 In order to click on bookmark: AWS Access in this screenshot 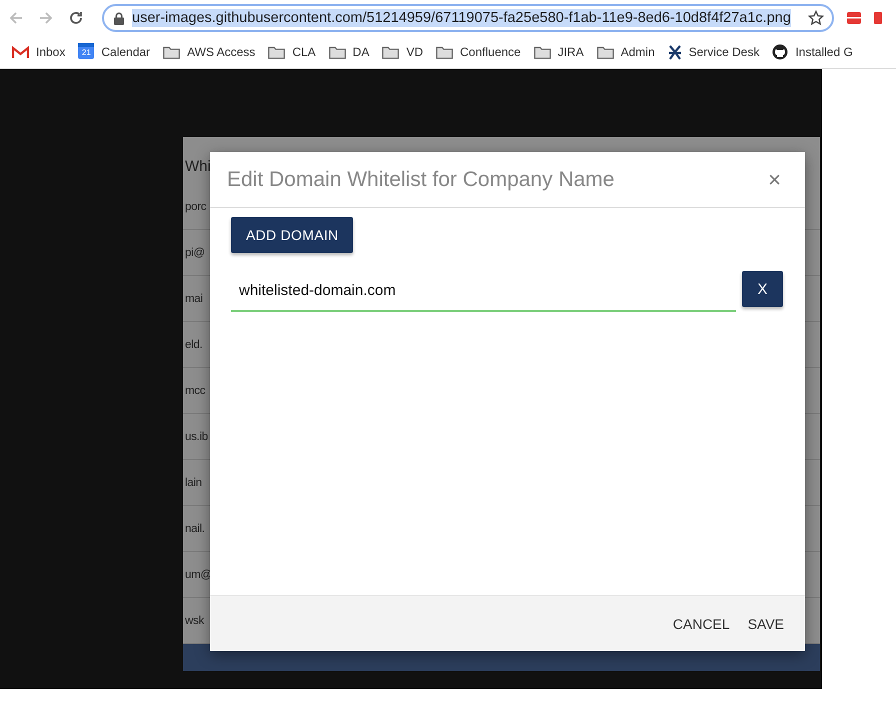, I will do `click(209, 52)`.